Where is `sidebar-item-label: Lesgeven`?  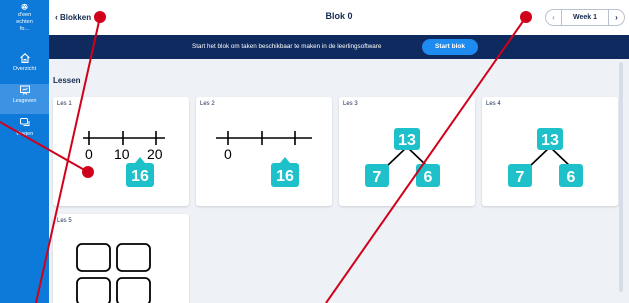
sidebar-item-label: Lesgeven is located at coordinates (24, 101).